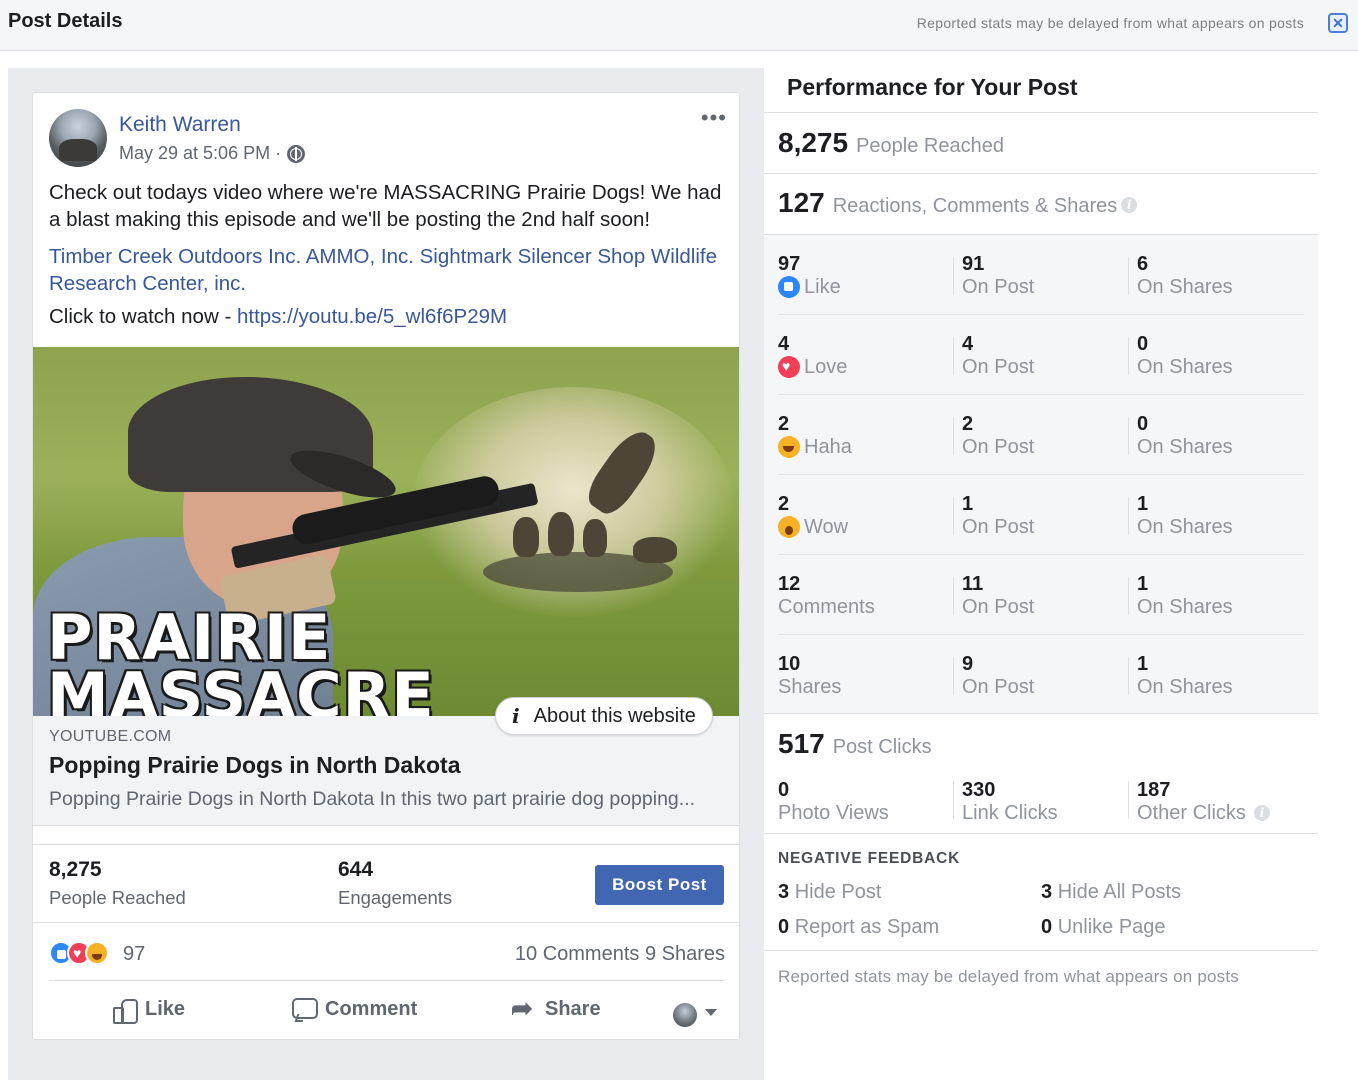 The height and width of the screenshot is (1080, 1358). What do you see at coordinates (882, 747) in the screenshot?
I see `post-clicks-label: Post Clicks` at bounding box center [882, 747].